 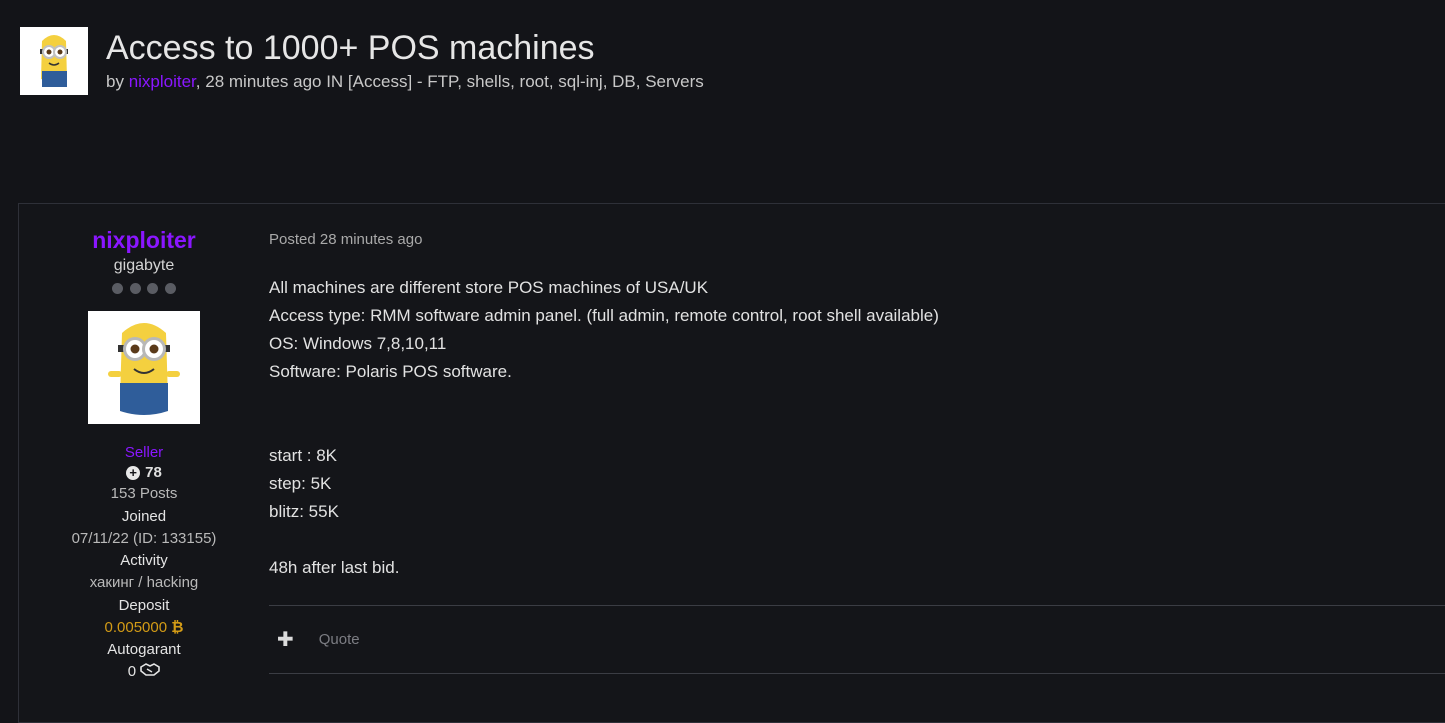 What do you see at coordinates (144, 472) in the screenshot?
I see `reputation: + 78` at bounding box center [144, 472].